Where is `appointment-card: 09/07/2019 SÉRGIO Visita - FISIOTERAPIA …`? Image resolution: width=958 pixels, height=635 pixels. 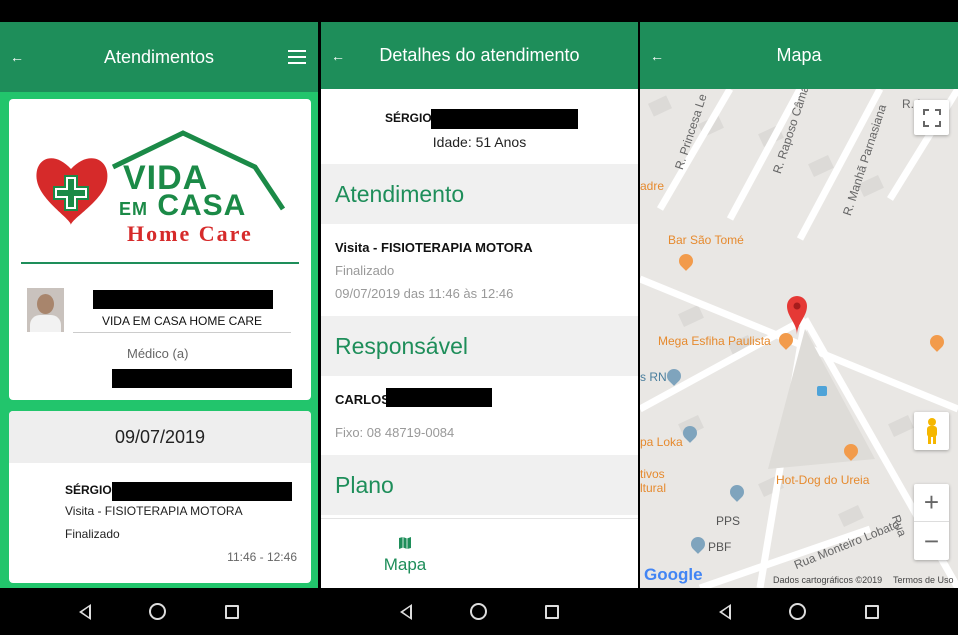 appointment-card: 09/07/2019 SÉRGIO Visita - FISIOTERAPIA … is located at coordinates (160, 497).